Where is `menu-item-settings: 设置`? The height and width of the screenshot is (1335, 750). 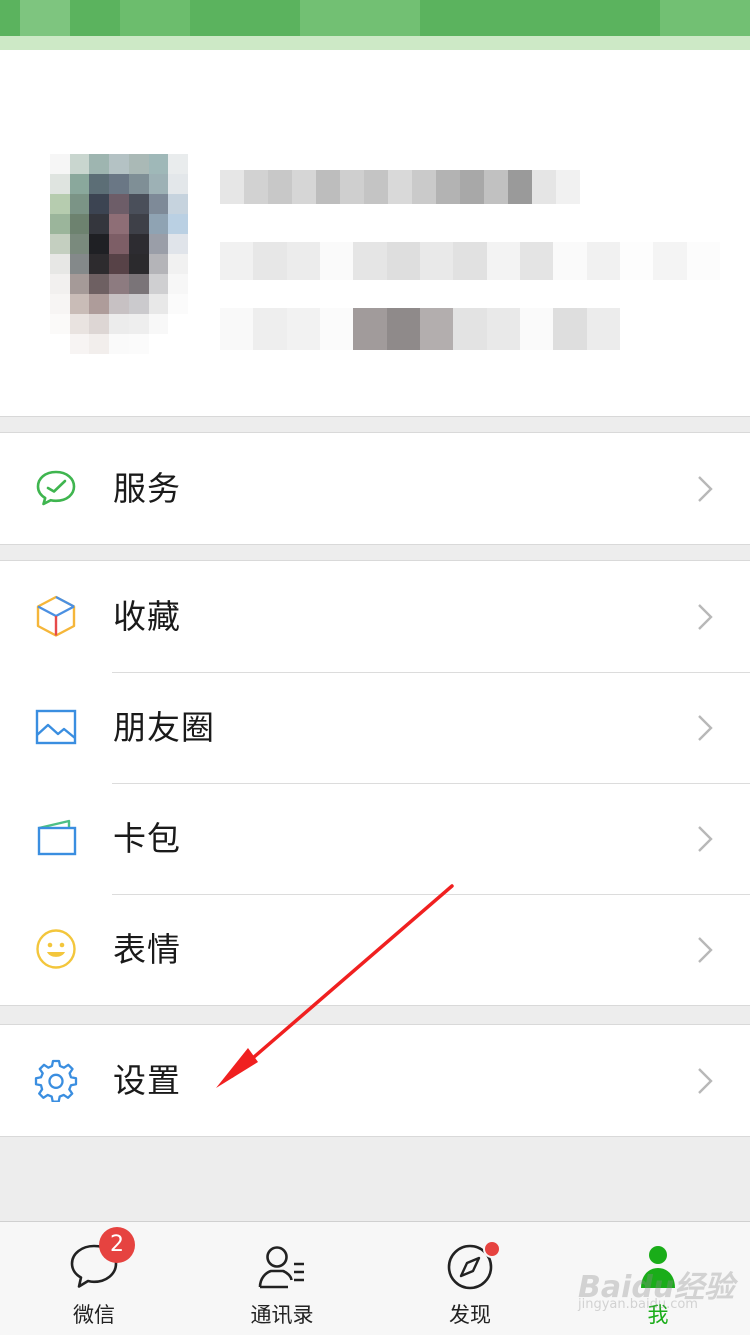
menu-item-settings: 设置 is located at coordinates (375, 1080).